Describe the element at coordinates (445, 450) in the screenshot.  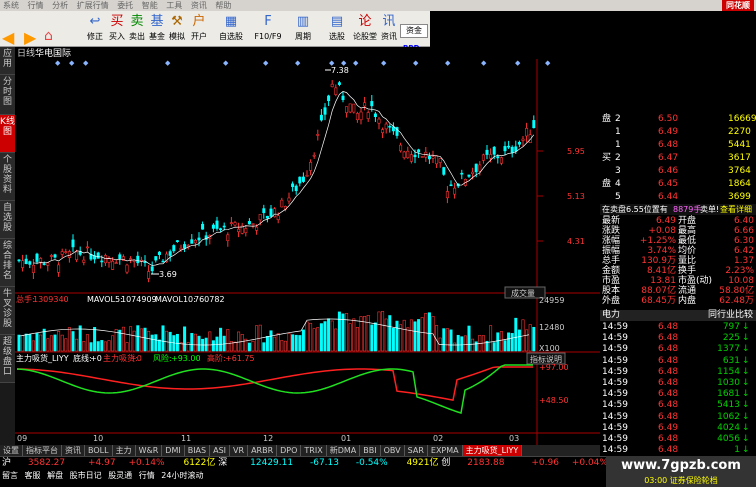
I see `tab-expma: EXPMA` at that location.